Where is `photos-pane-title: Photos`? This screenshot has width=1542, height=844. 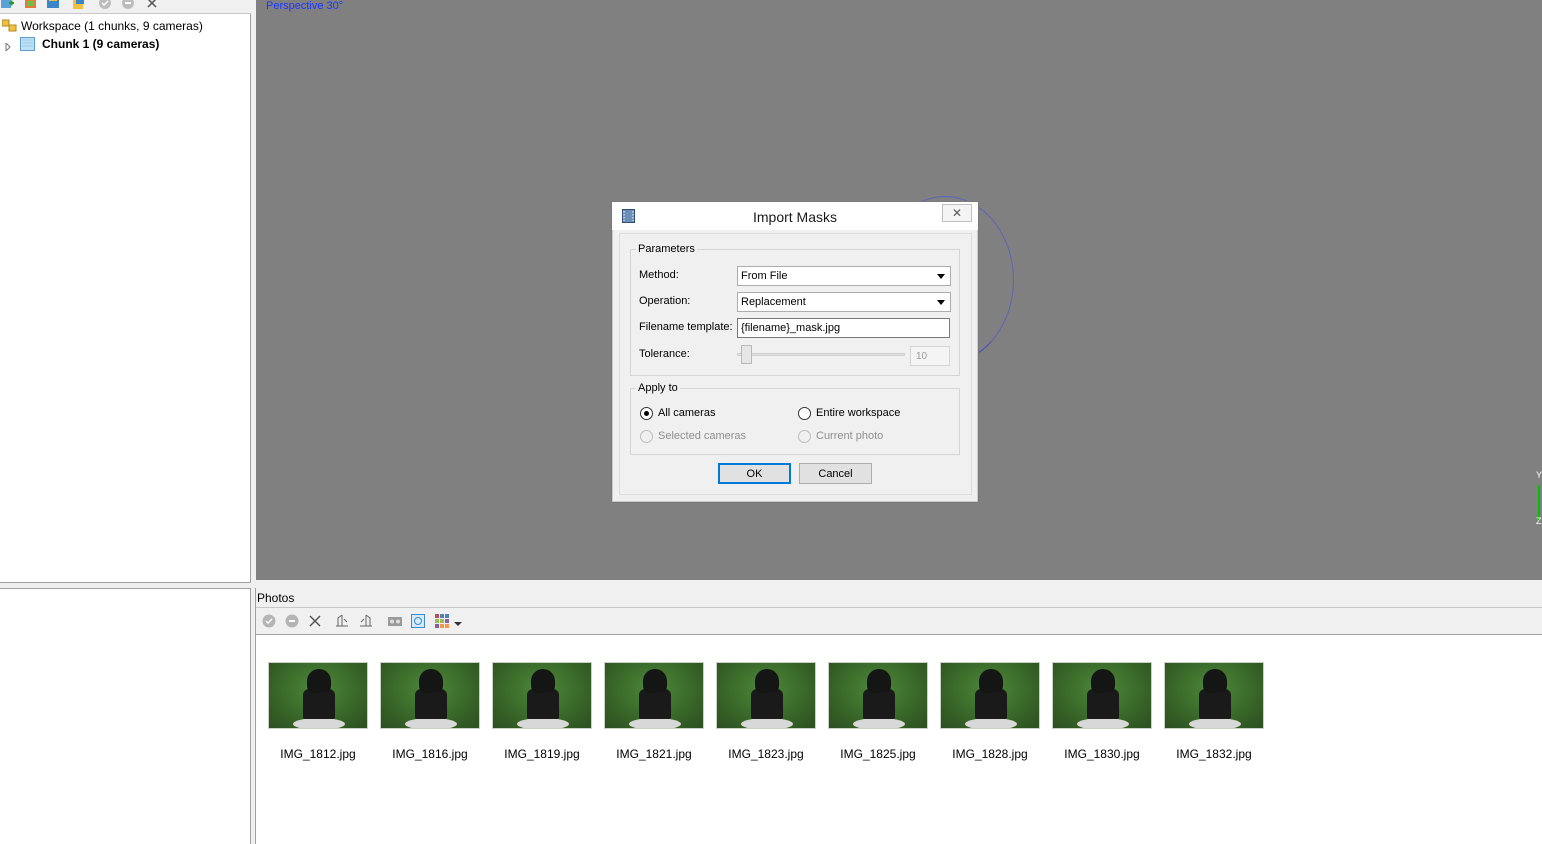 photos-pane-title: Photos is located at coordinates (899, 598).